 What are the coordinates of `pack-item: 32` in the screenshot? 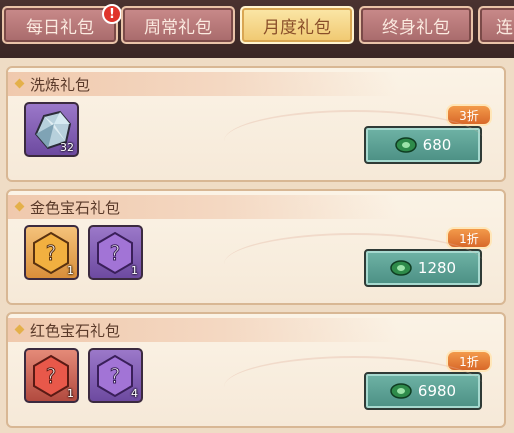 It's located at (51, 129).